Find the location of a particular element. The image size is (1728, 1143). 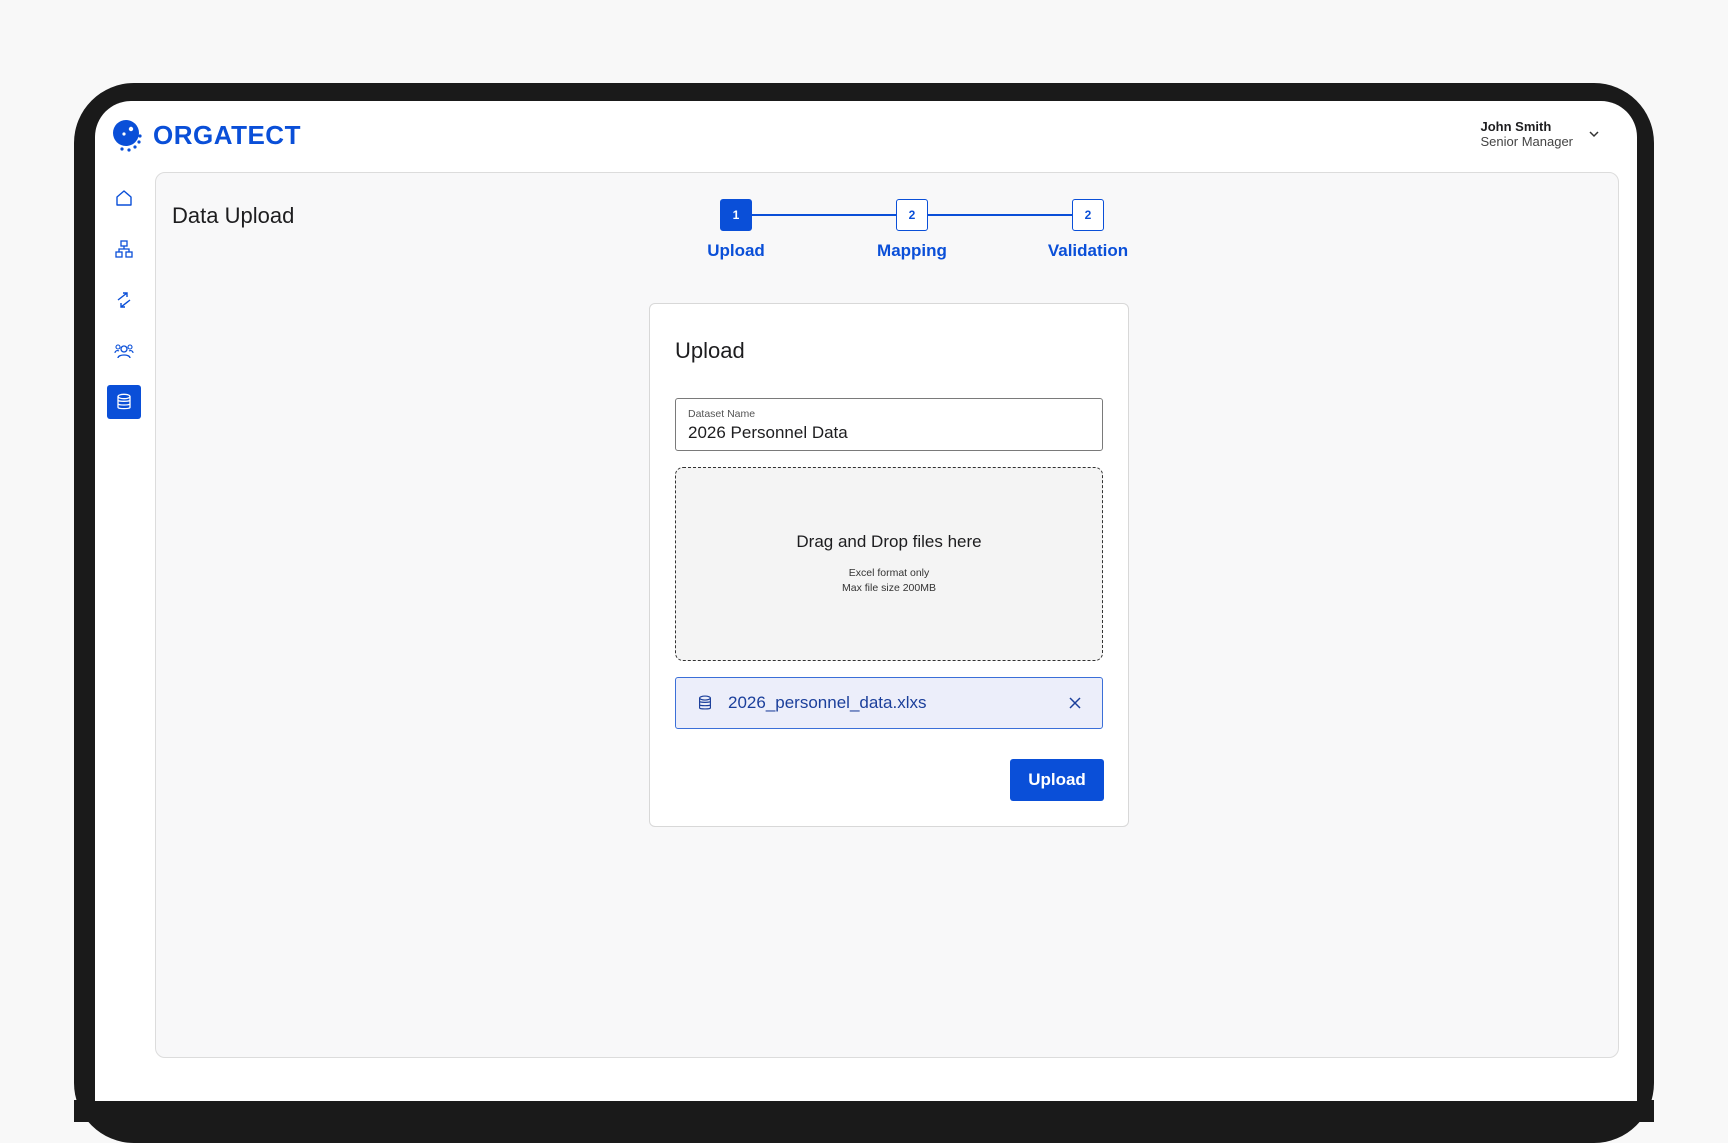

sidebar-item-home is located at coordinates (124, 198).